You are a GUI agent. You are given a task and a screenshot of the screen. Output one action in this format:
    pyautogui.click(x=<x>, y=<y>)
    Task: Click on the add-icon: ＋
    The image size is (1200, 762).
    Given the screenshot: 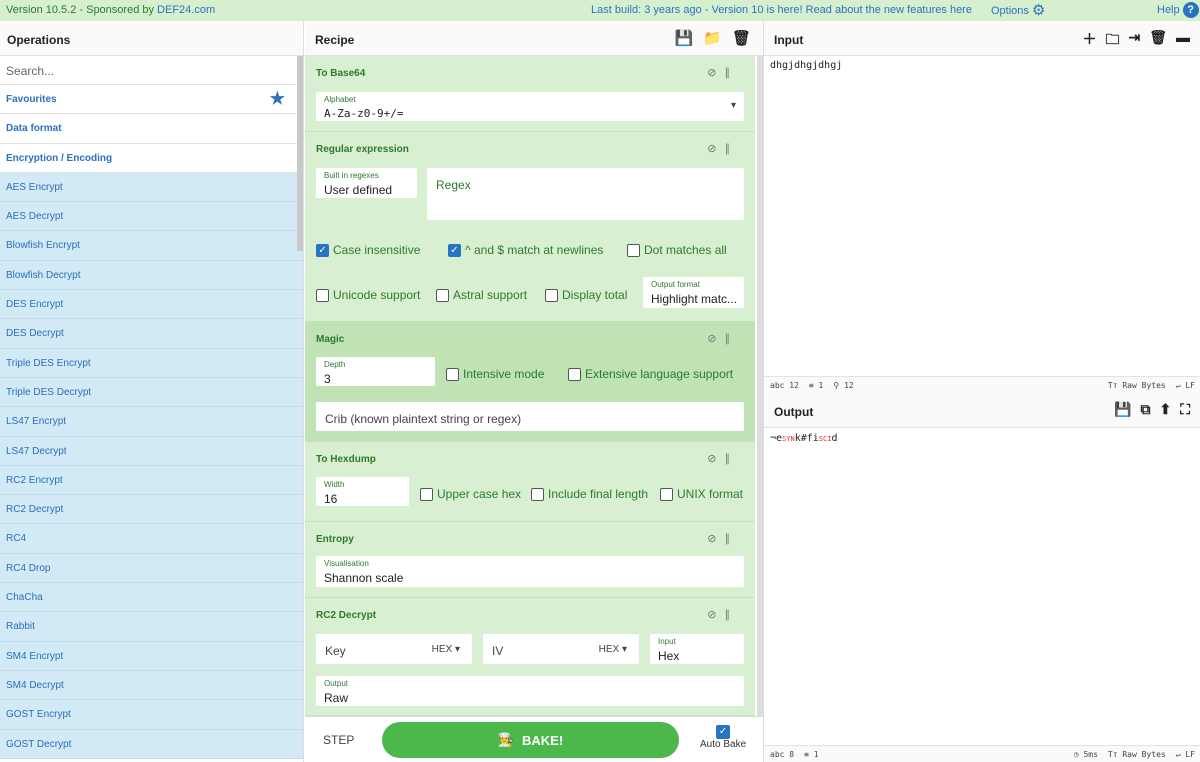 What is the action you would take?
    pyautogui.click(x=1089, y=41)
    